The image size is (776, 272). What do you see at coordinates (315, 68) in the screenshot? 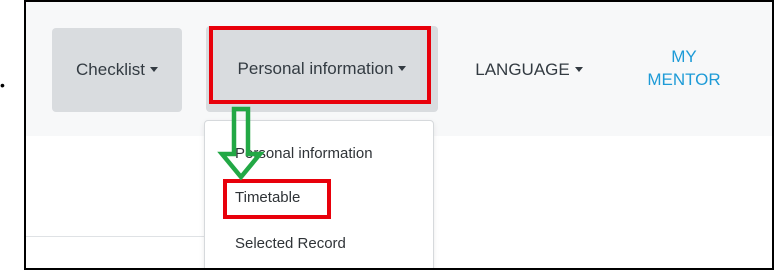
I see `personal-information-label: Personal information` at bounding box center [315, 68].